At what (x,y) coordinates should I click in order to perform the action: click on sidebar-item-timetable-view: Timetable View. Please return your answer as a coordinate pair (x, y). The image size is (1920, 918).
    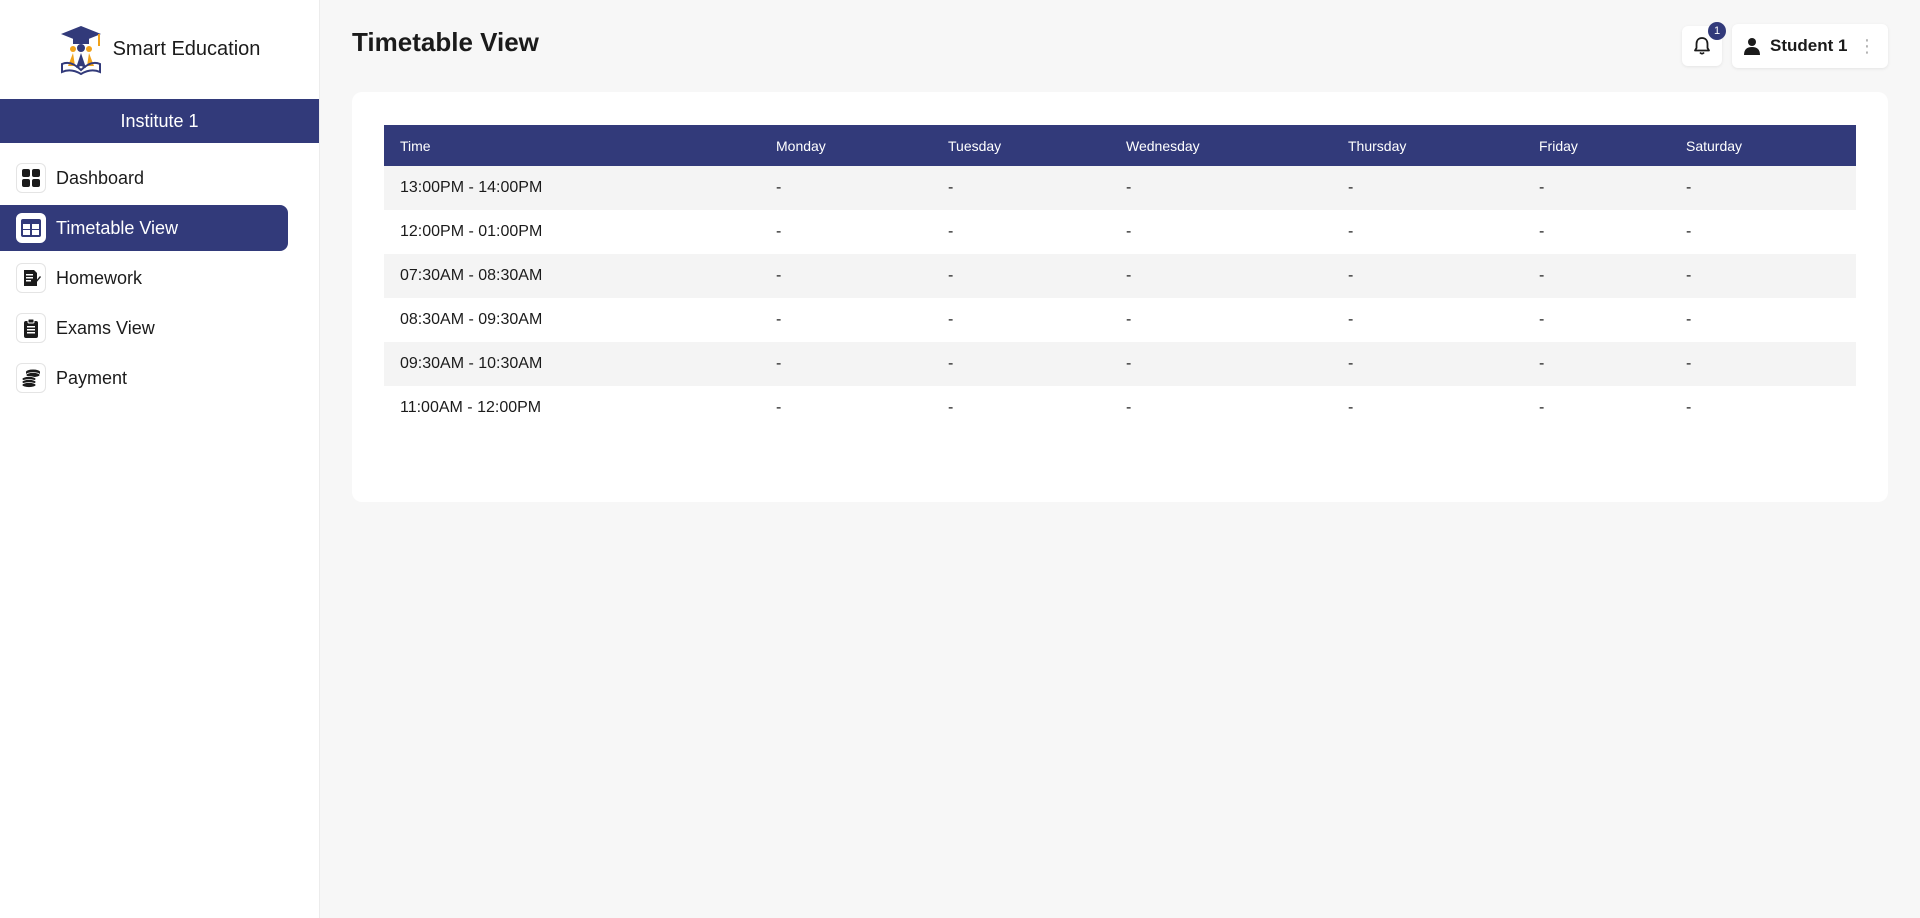
    Looking at the image, I should click on (144, 228).